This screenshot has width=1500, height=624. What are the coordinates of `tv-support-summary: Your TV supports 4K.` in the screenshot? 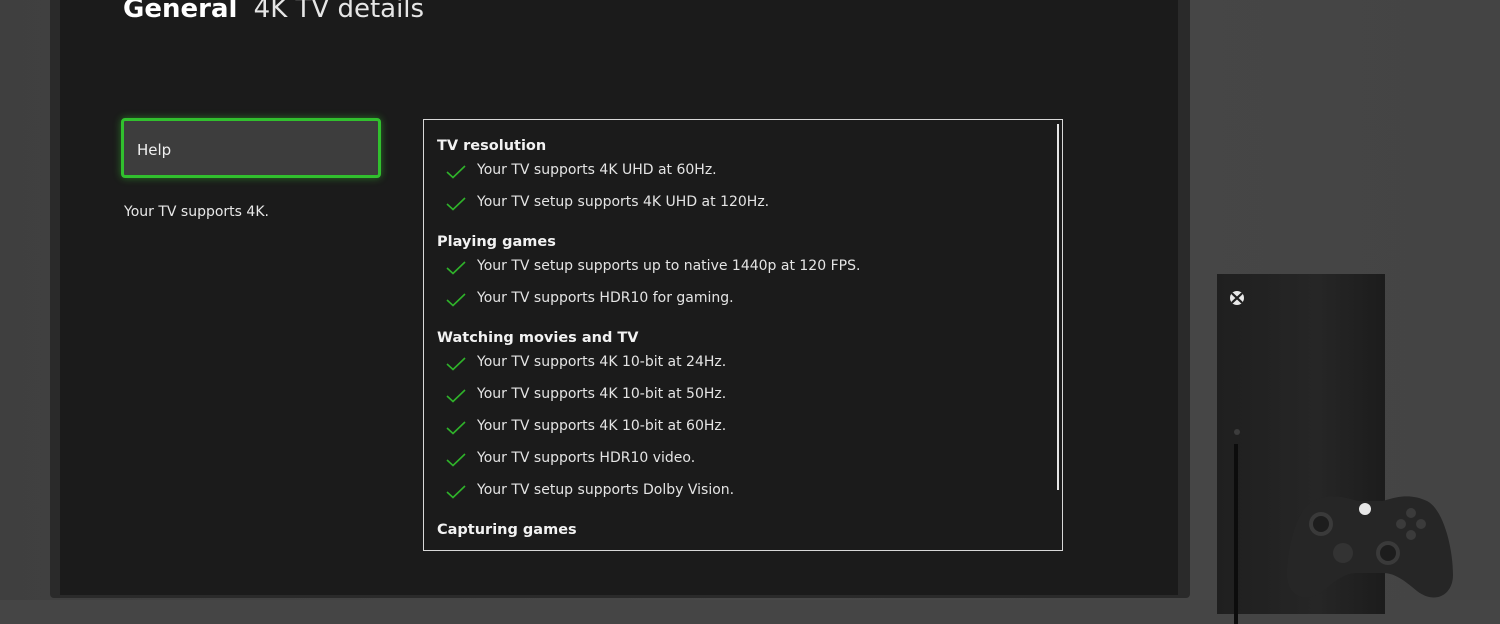 It's located at (196, 212).